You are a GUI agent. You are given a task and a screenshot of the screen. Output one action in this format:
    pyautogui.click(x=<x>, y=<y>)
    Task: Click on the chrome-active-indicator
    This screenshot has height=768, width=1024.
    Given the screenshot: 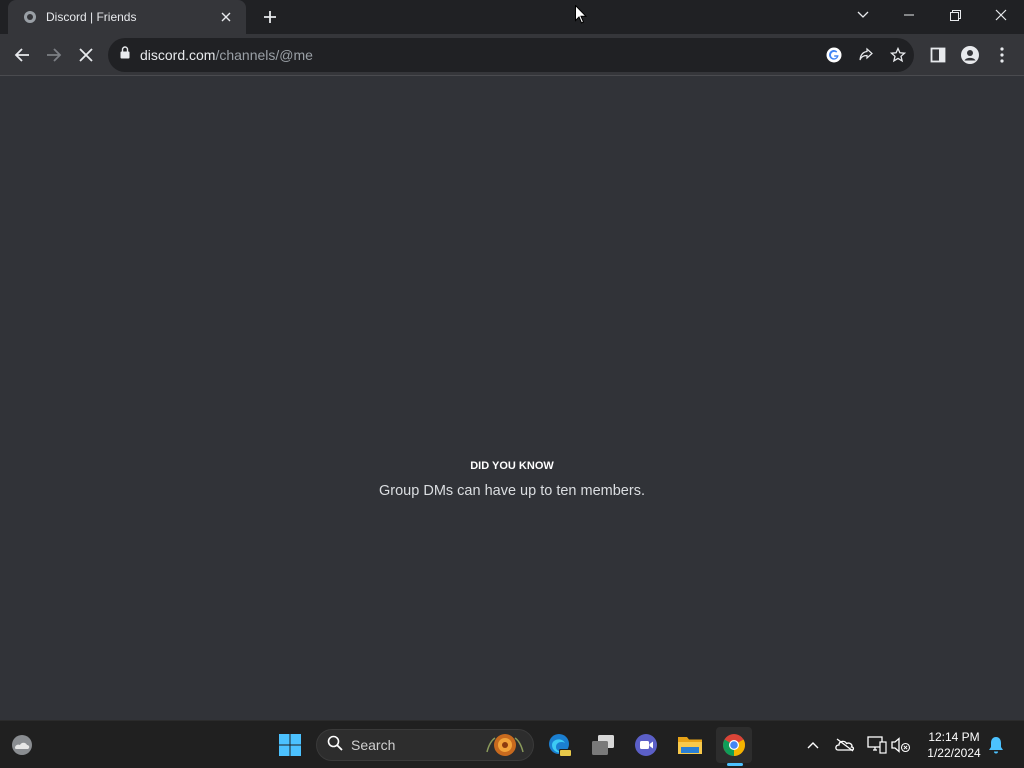 What is the action you would take?
    pyautogui.click(x=735, y=764)
    